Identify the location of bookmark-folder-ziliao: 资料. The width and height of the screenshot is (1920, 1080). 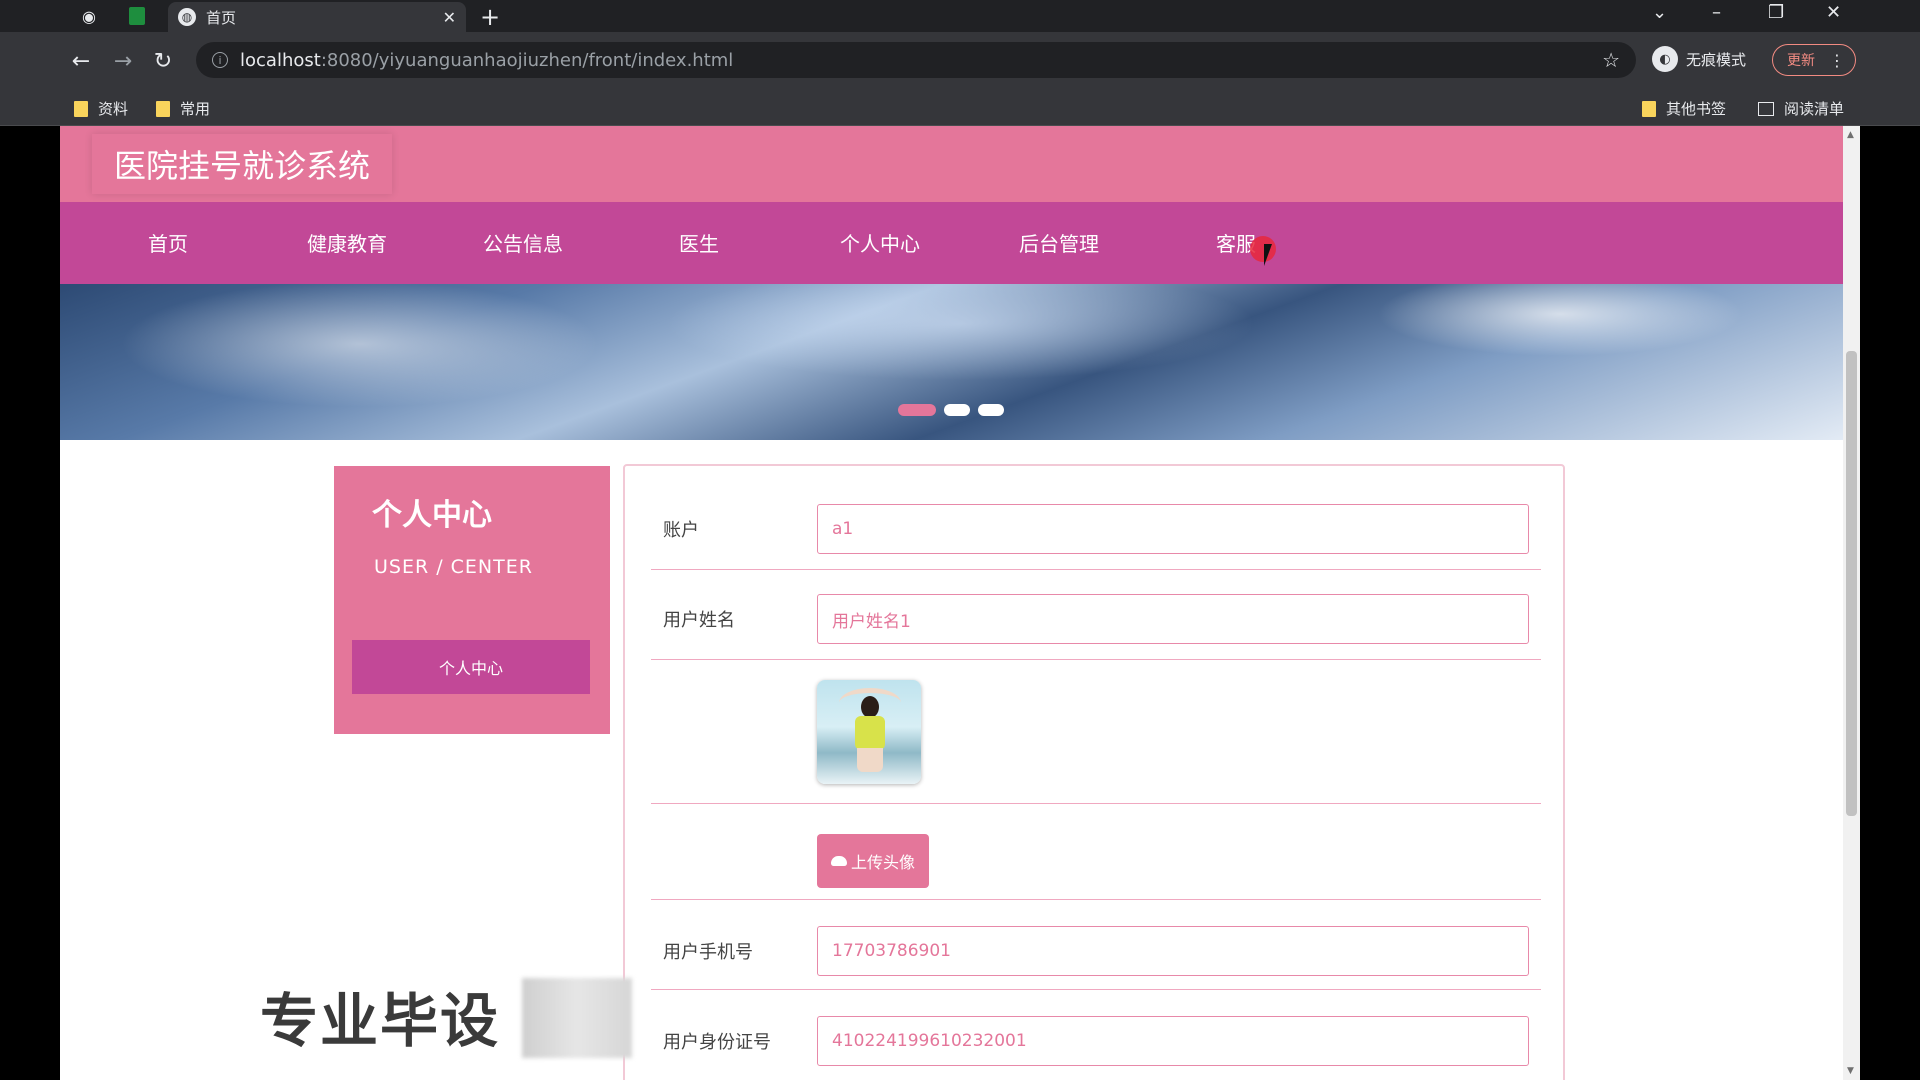
(101, 108).